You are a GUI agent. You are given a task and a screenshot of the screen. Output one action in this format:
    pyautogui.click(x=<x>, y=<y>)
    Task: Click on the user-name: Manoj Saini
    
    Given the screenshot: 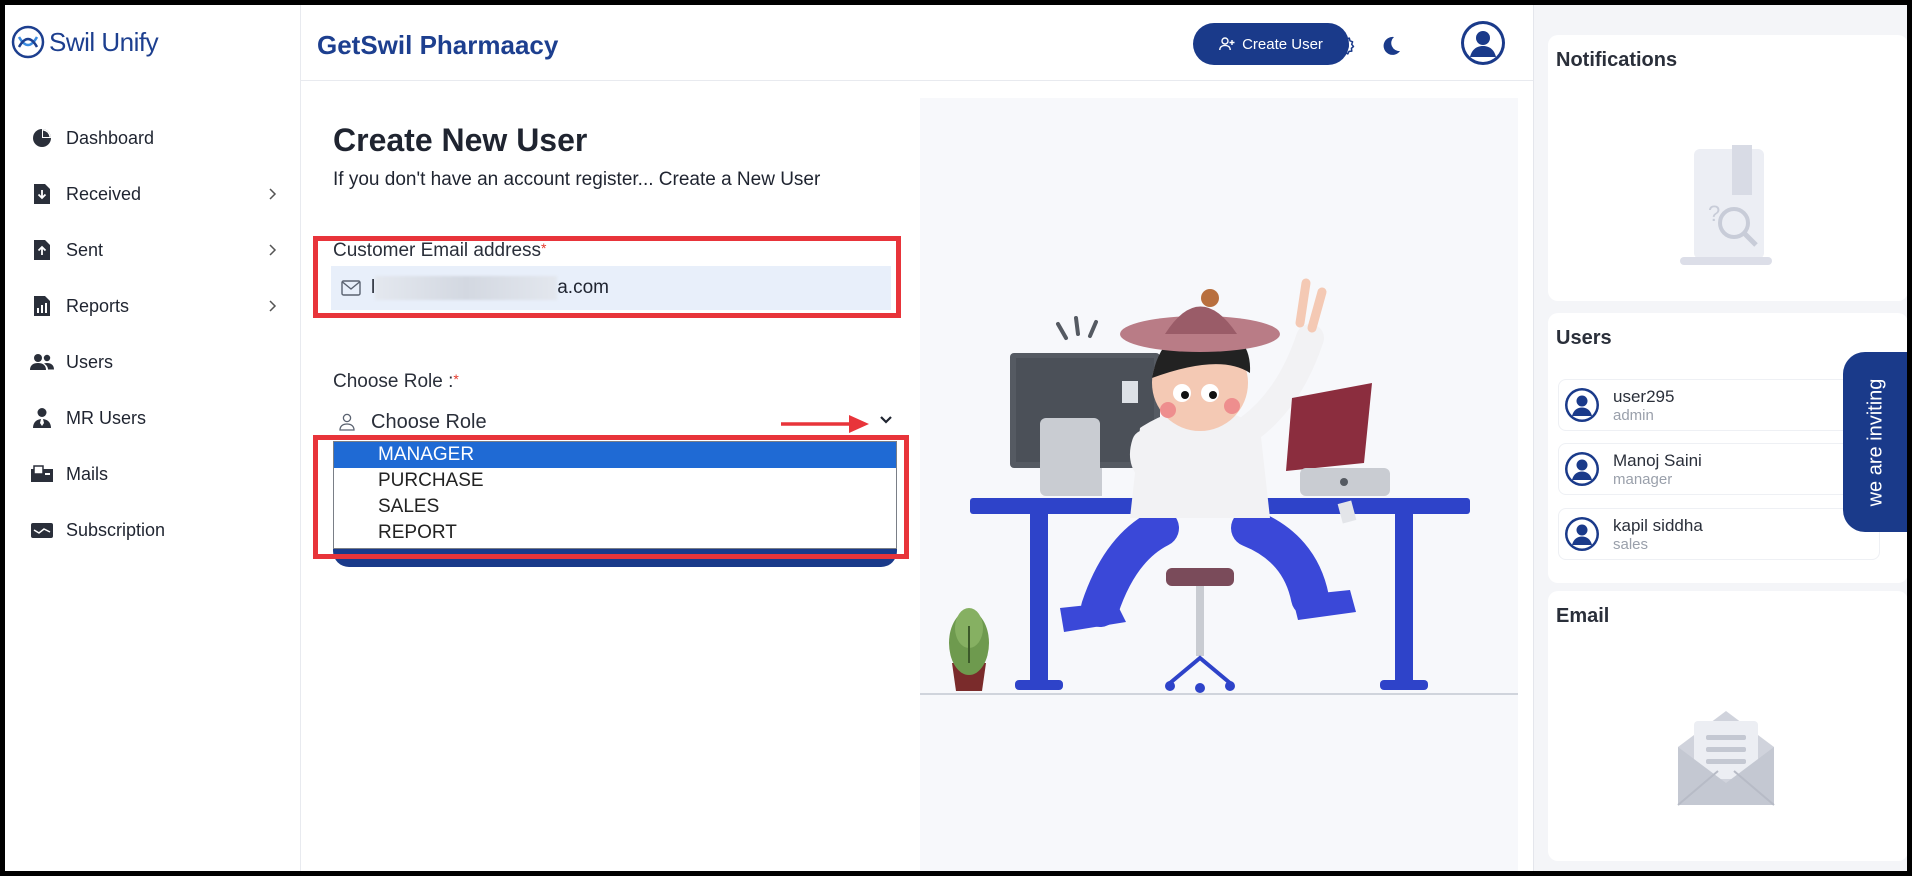 What is the action you would take?
    pyautogui.click(x=1657, y=460)
    